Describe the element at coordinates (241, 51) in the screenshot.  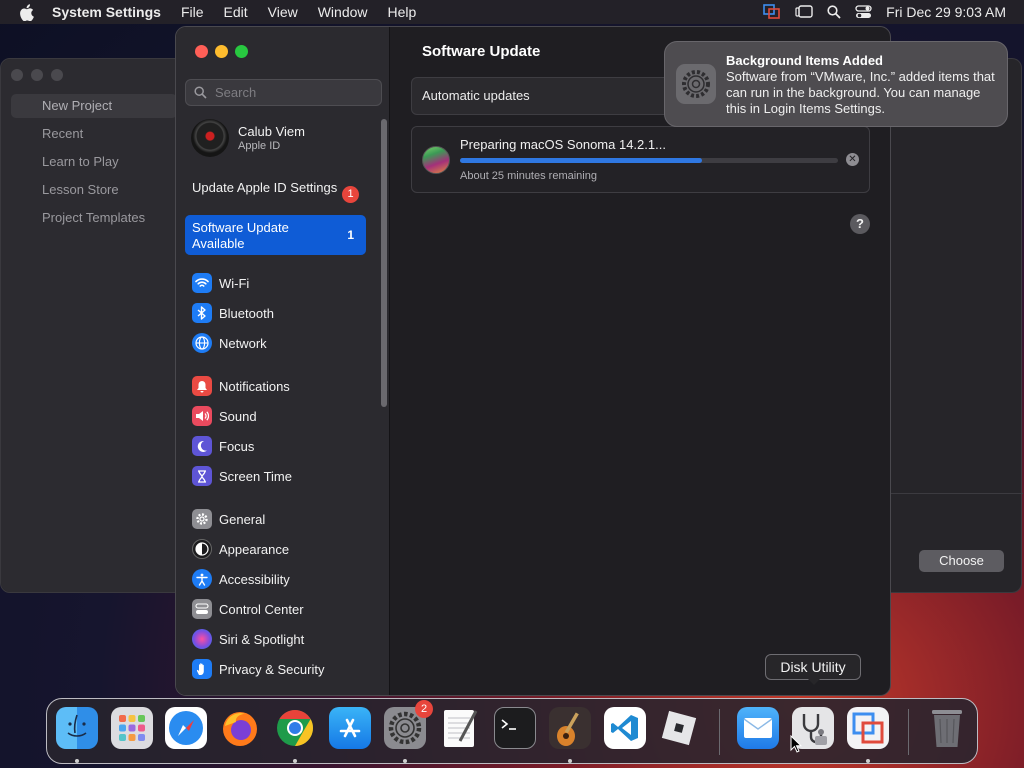
I see `zoom-window-button` at that location.